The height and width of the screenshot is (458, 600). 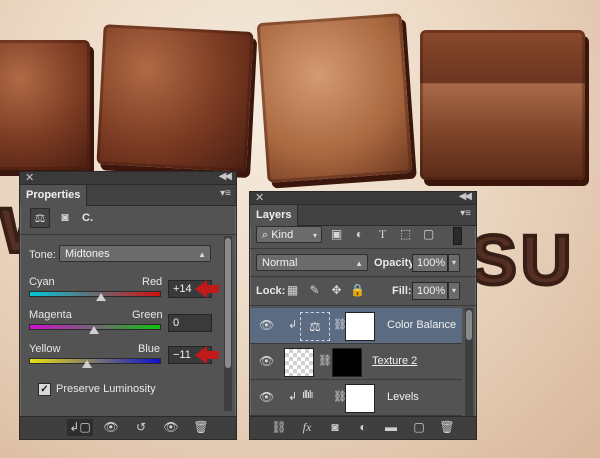 I want to click on header-divider, so click(x=128, y=234).